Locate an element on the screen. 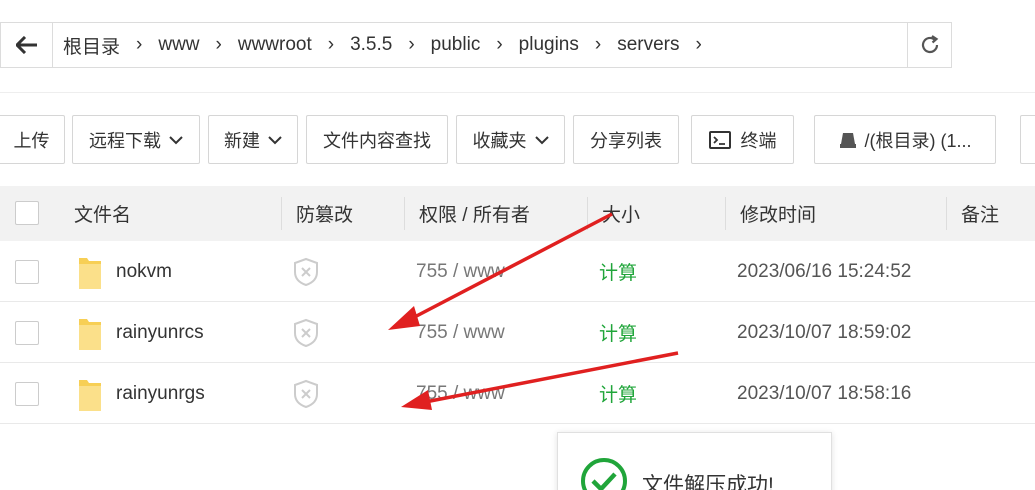  breadcrumb-item-wwwroot: wwwroot is located at coordinates (275, 45).